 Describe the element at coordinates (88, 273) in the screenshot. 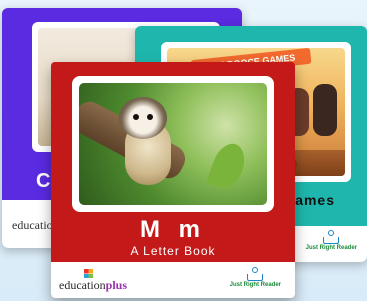

I see `education-plus-mark-icon` at that location.